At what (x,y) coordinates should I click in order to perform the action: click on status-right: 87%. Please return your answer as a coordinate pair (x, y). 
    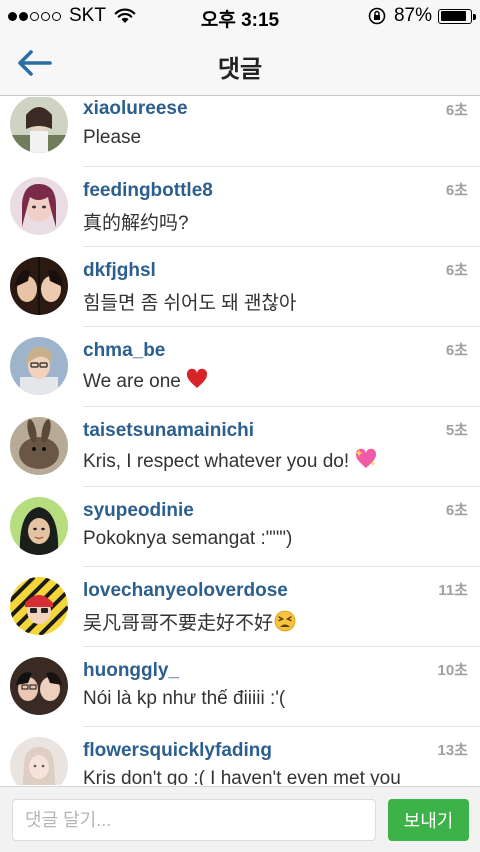
    Looking at the image, I should click on (422, 16).